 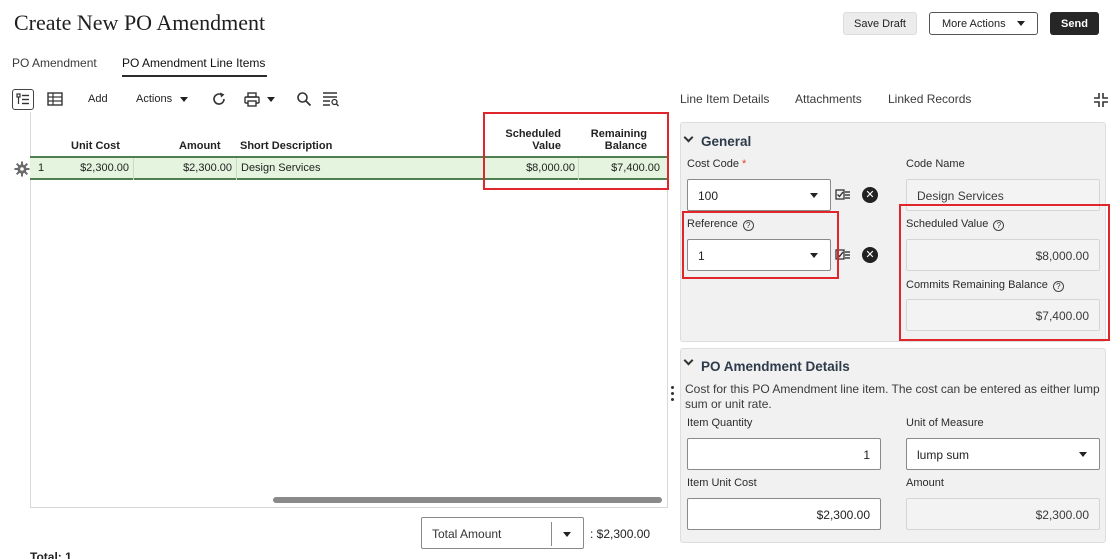 I want to click on search-button, so click(x=304, y=99).